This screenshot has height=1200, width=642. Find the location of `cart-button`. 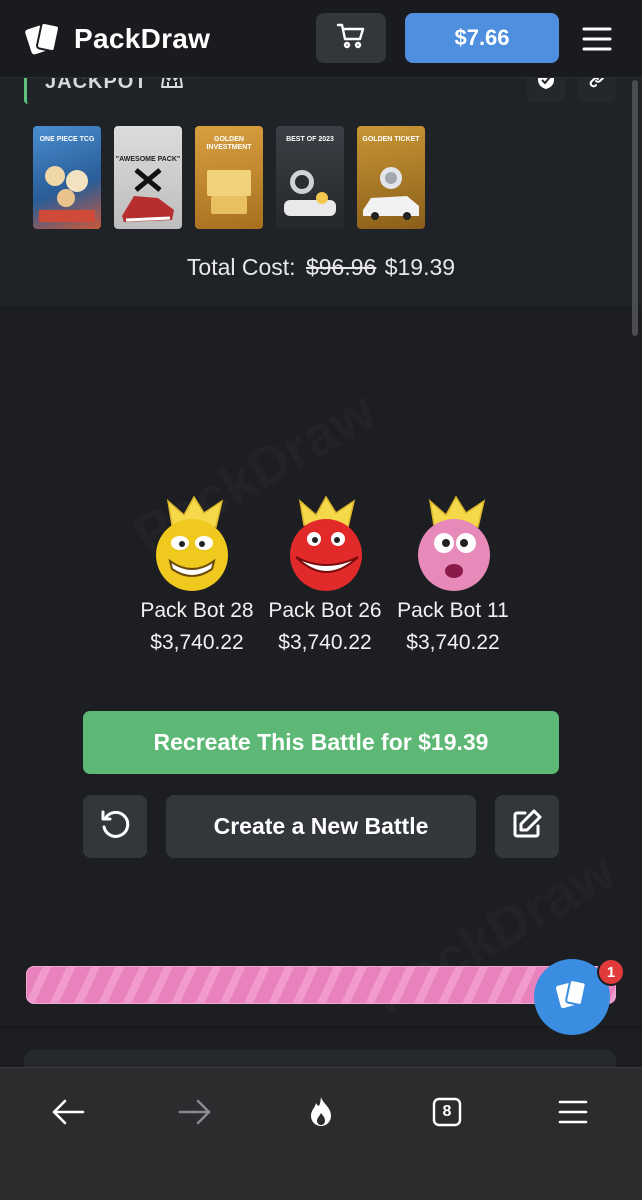

cart-button is located at coordinates (351, 38).